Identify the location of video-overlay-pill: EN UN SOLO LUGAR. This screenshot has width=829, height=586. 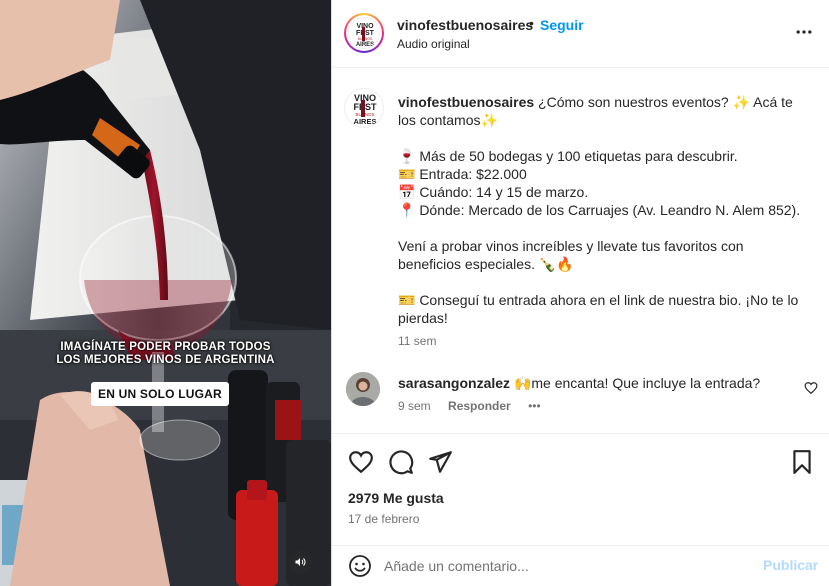
(160, 394).